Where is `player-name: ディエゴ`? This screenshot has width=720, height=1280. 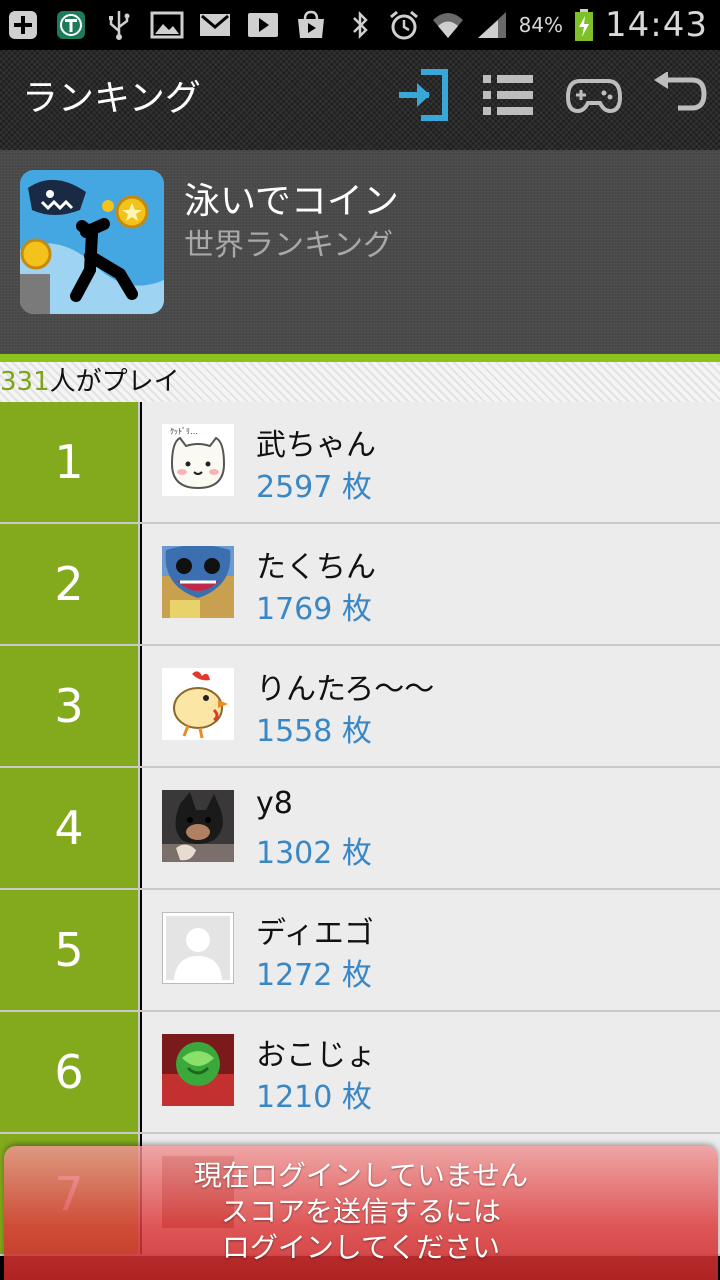
player-name: ディエゴ is located at coordinates (315, 933).